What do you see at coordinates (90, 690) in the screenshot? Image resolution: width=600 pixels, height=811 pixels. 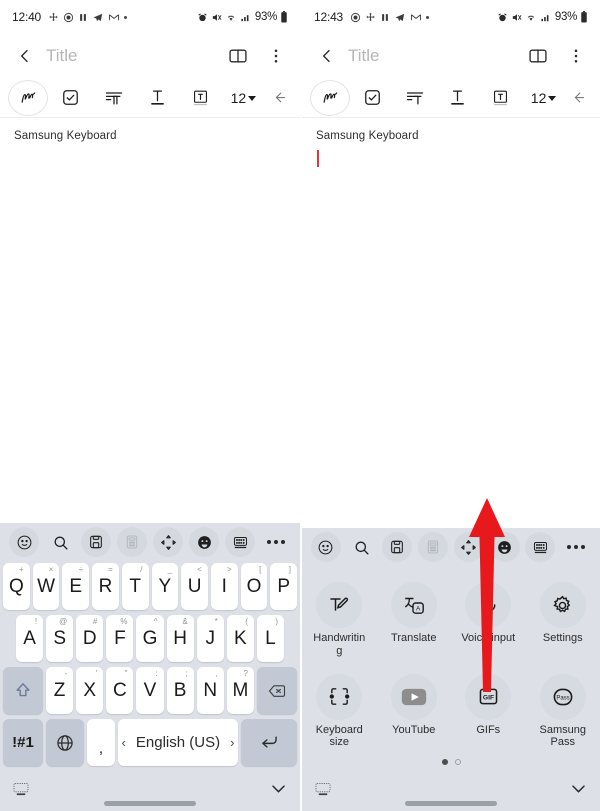 I see `key-X: ' X` at bounding box center [90, 690].